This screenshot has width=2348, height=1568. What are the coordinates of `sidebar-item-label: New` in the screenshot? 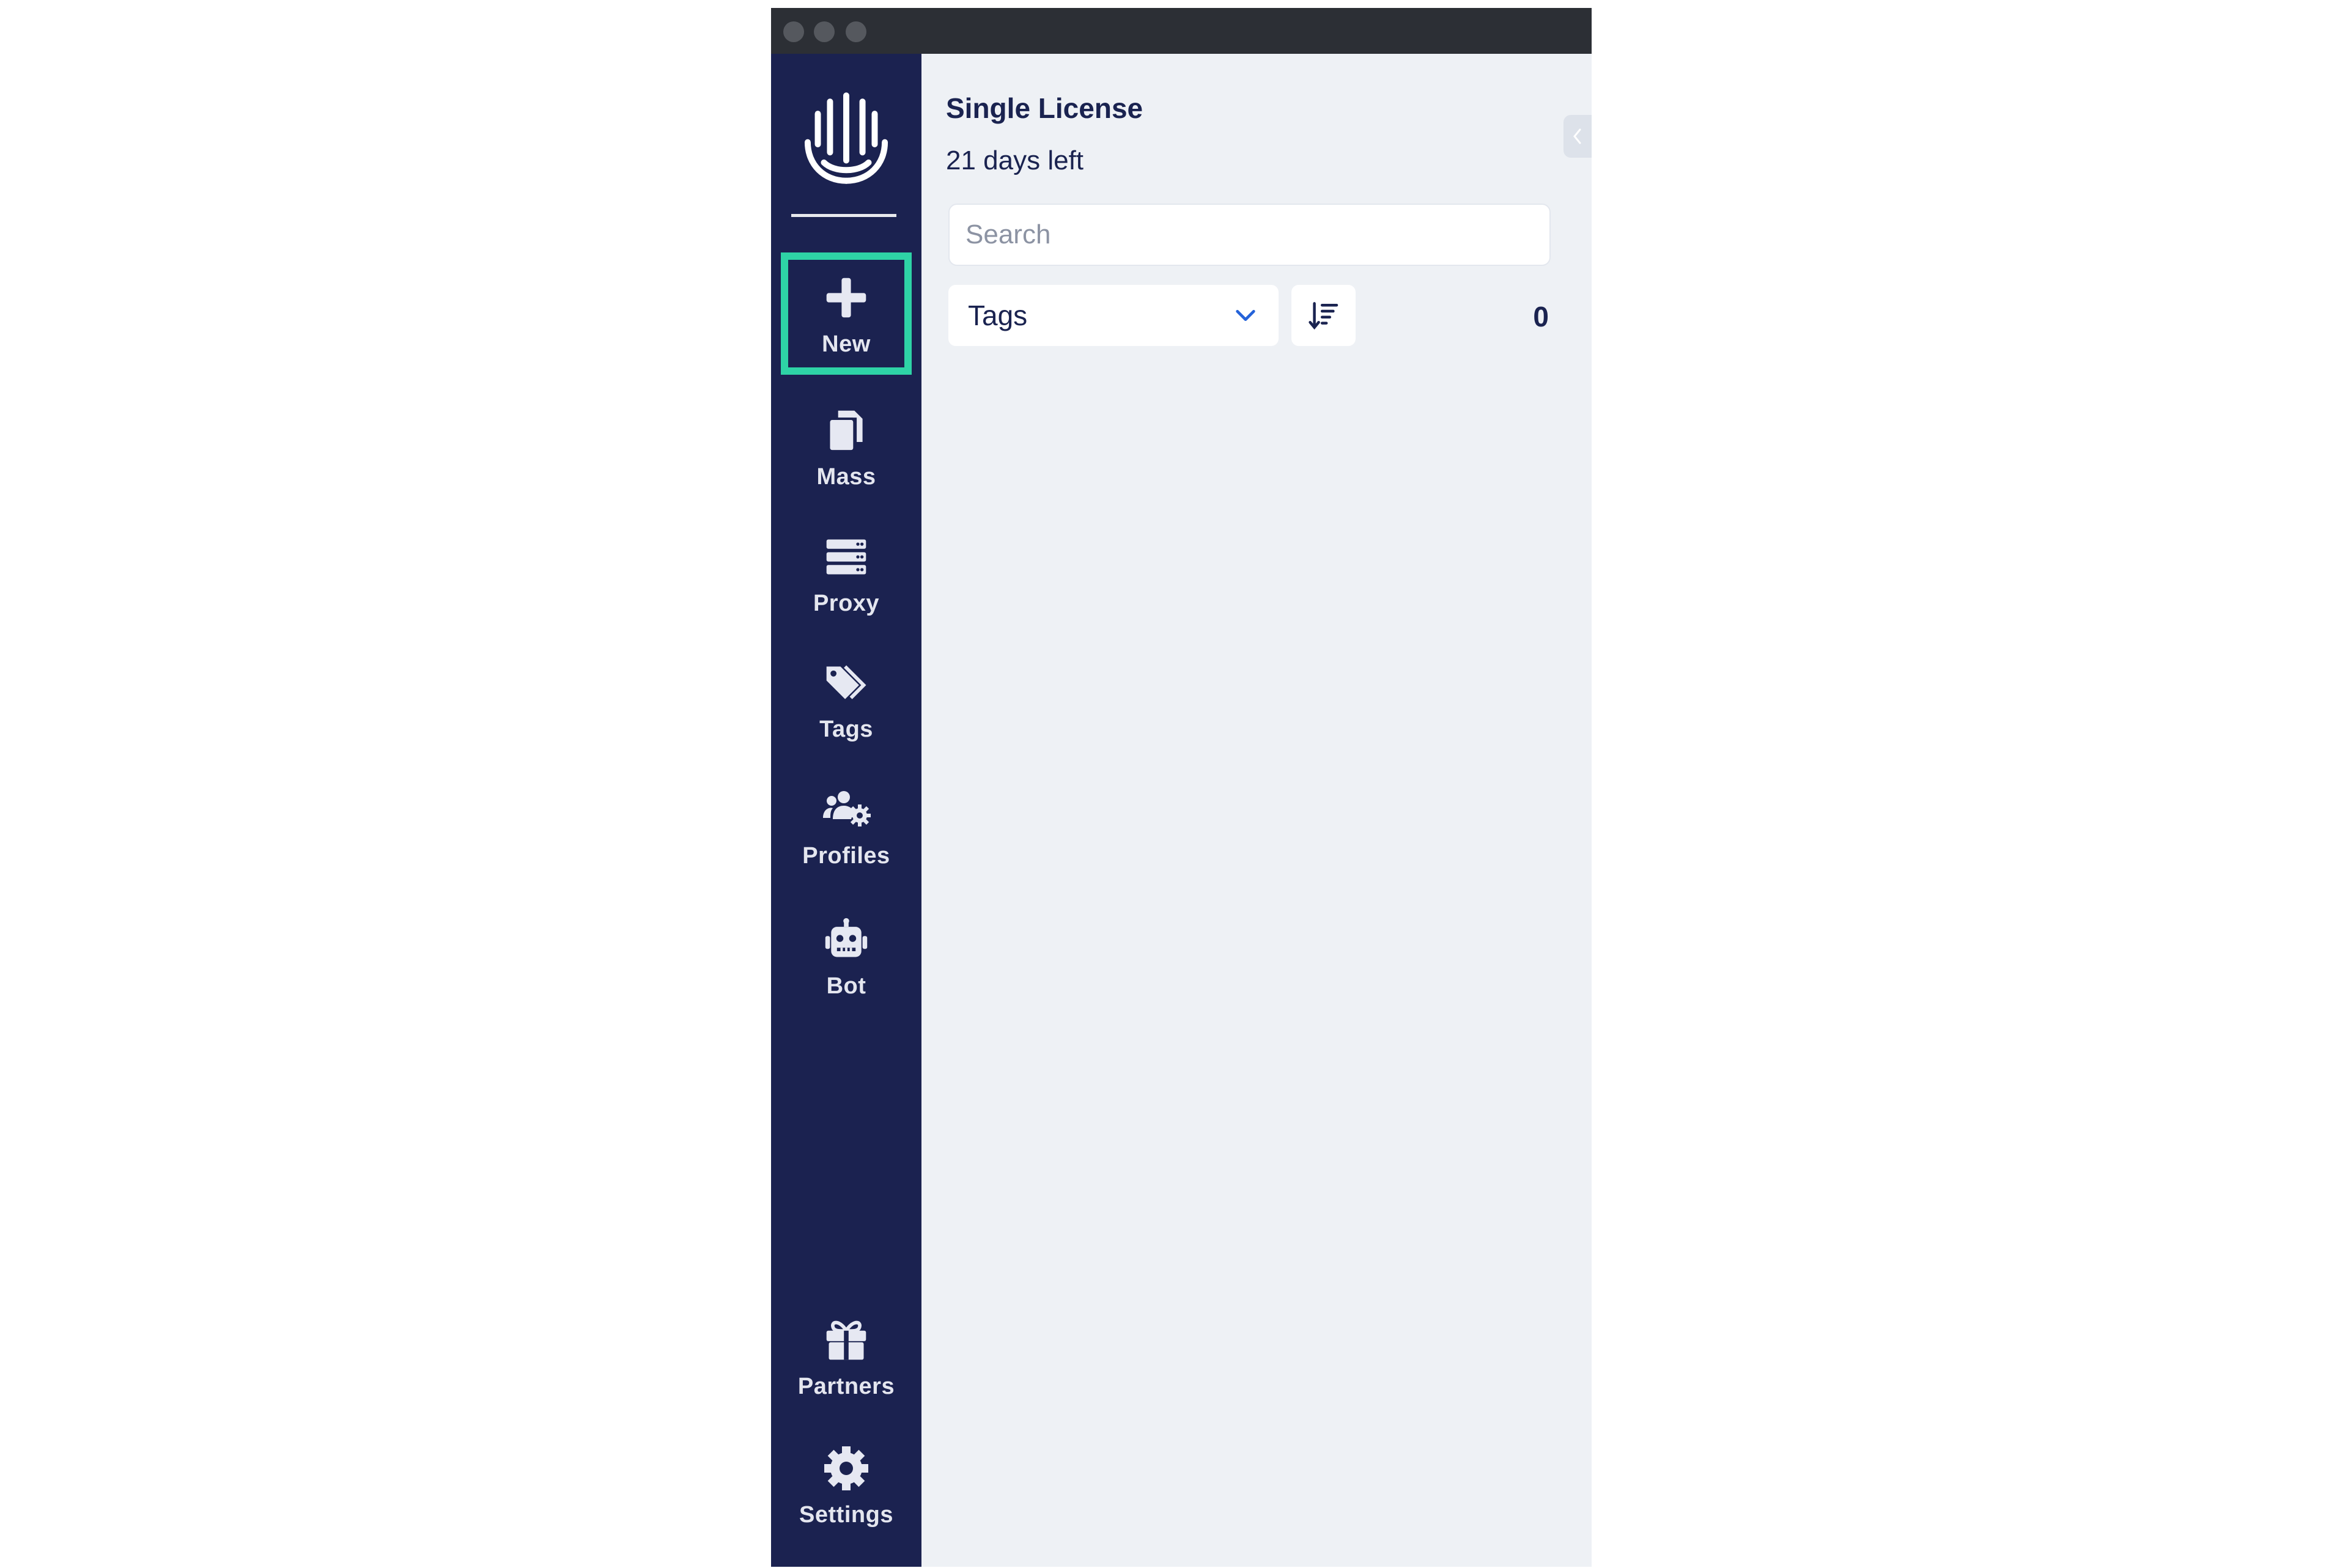 It's located at (846, 344).